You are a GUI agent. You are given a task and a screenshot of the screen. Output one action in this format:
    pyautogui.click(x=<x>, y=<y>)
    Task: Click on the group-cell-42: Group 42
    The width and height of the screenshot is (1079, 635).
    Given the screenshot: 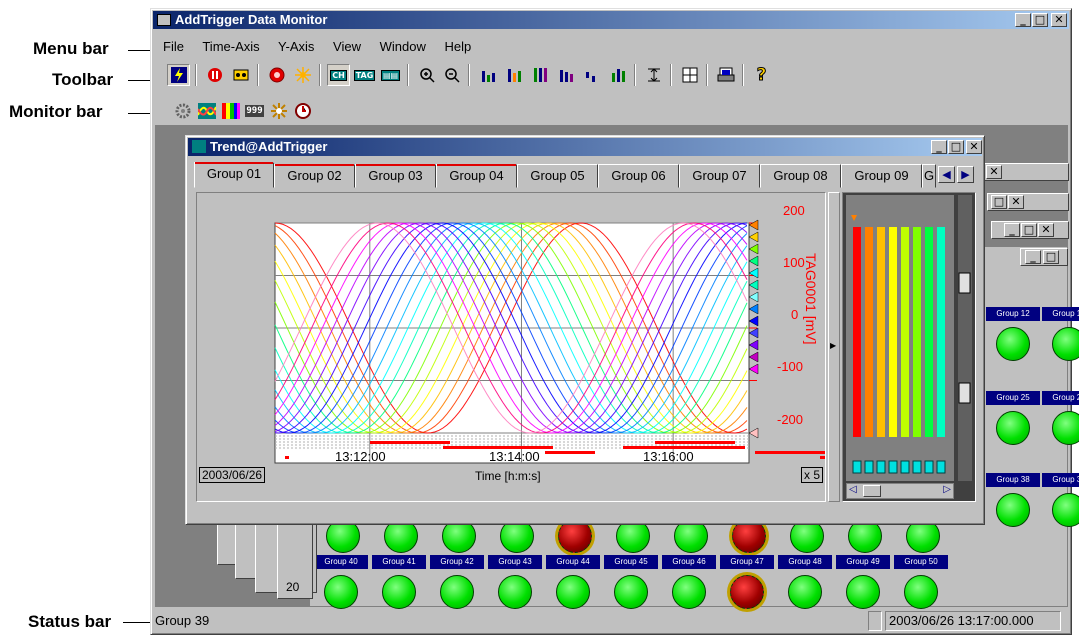 What is the action you would take?
    pyautogui.click(x=458, y=582)
    